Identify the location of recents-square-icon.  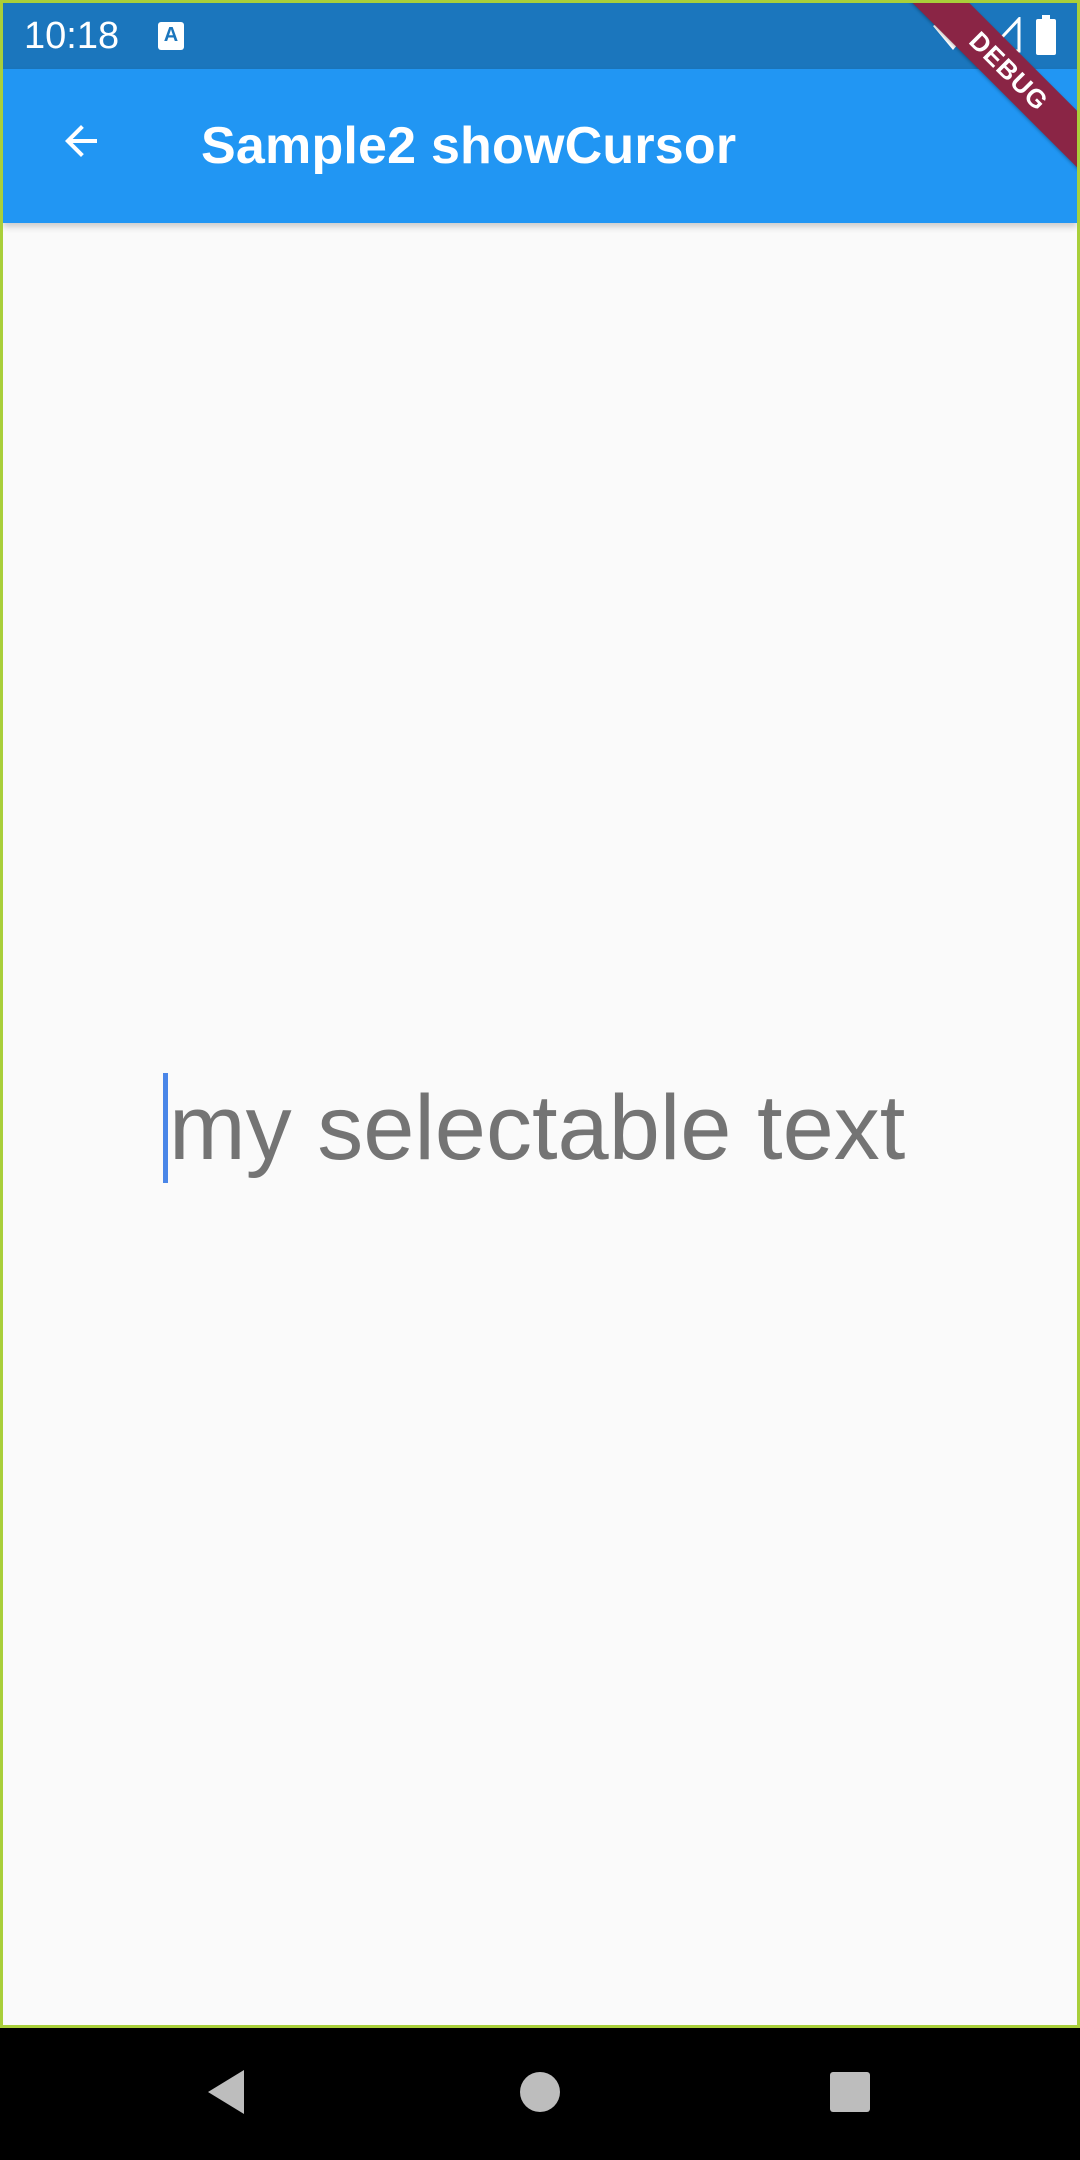
(850, 2094).